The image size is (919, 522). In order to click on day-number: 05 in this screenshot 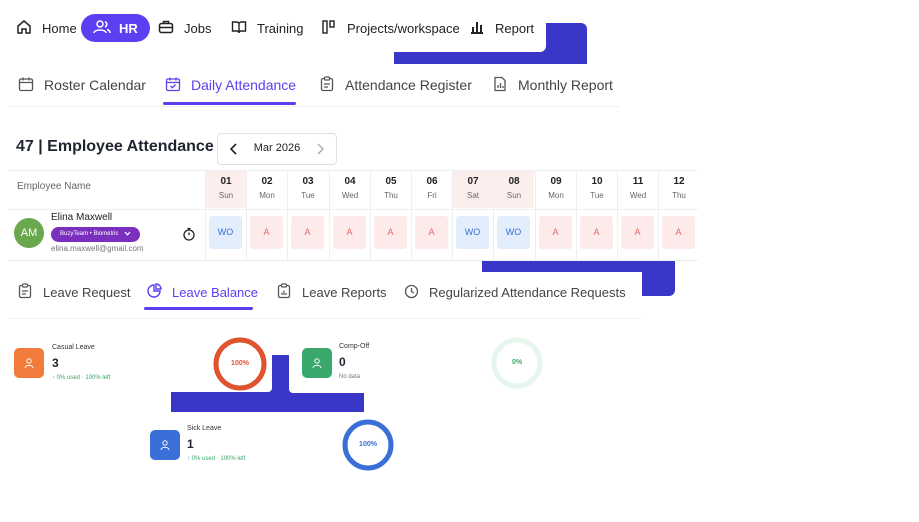, I will do `click(391, 181)`.